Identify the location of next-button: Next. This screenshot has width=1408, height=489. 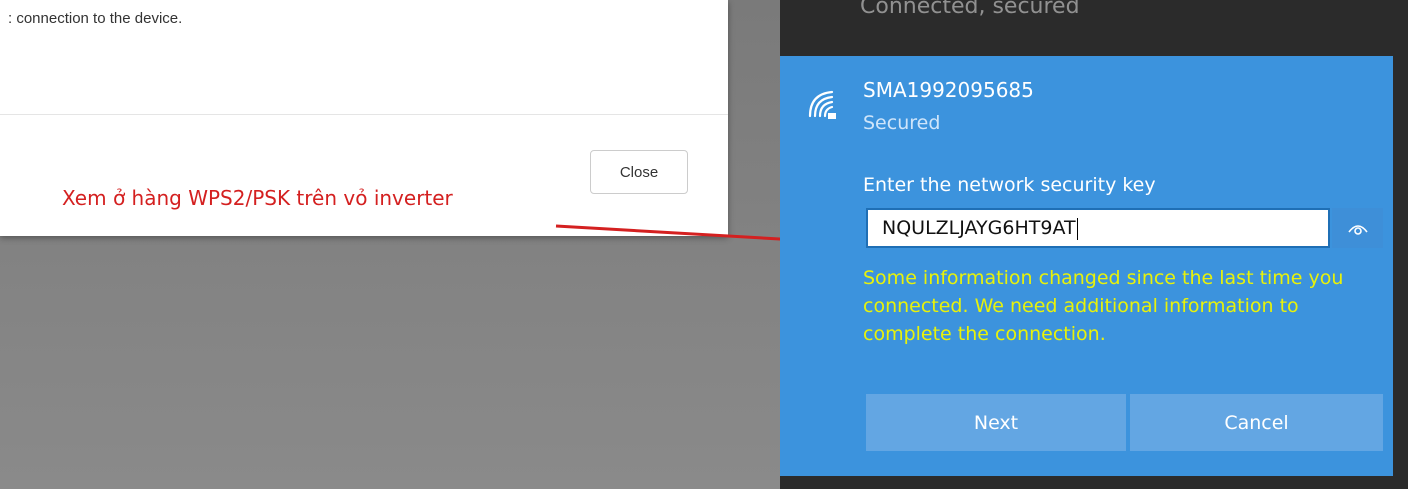
(996, 422).